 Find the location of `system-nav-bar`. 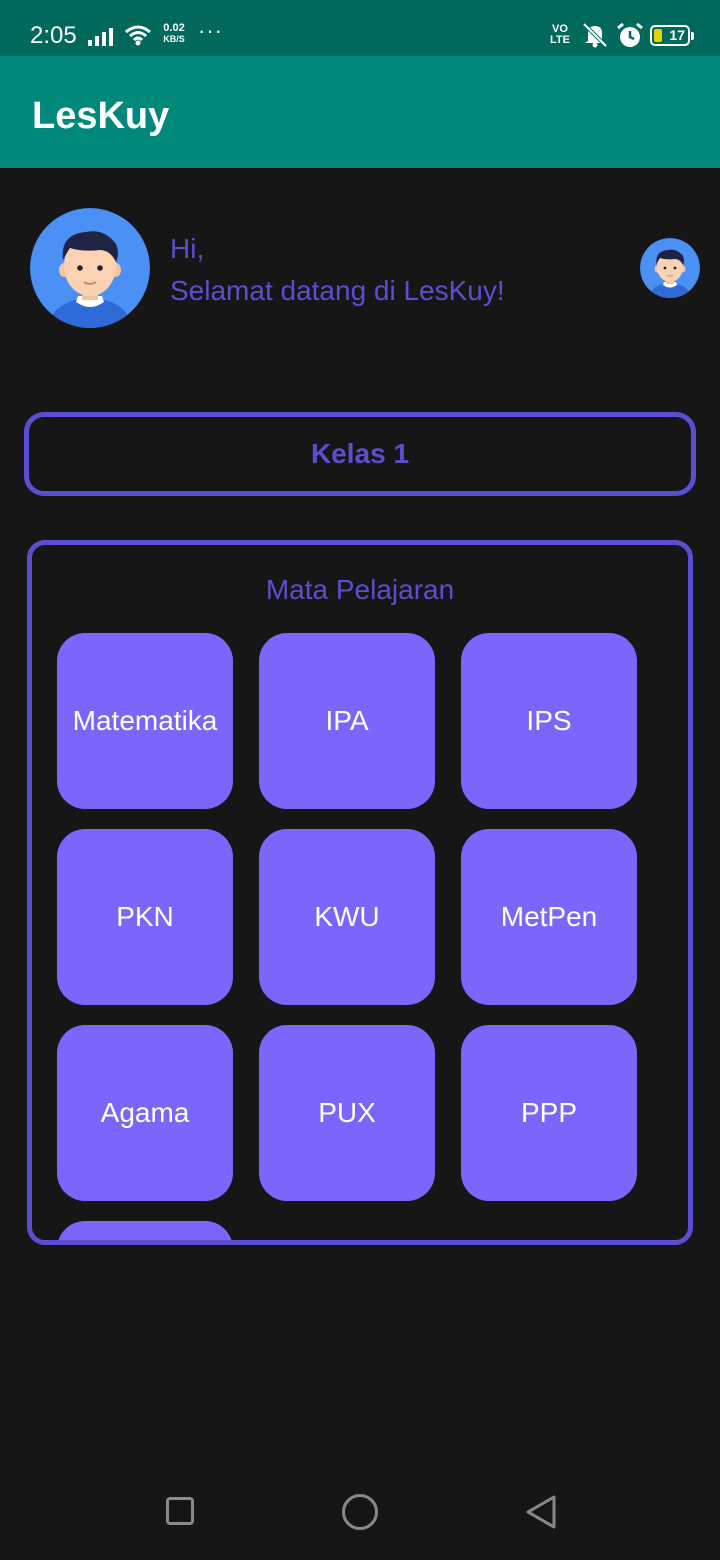

system-nav-bar is located at coordinates (360, 1510).